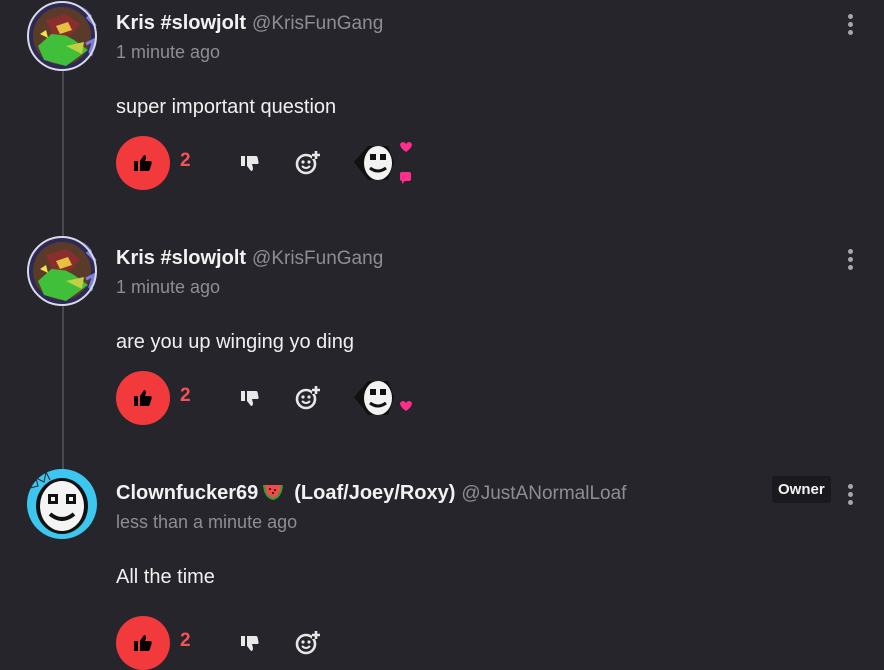 This screenshot has height=670, width=884. Describe the element at coordinates (187, 493) in the screenshot. I see `author-name: Clownfucker69` at that location.